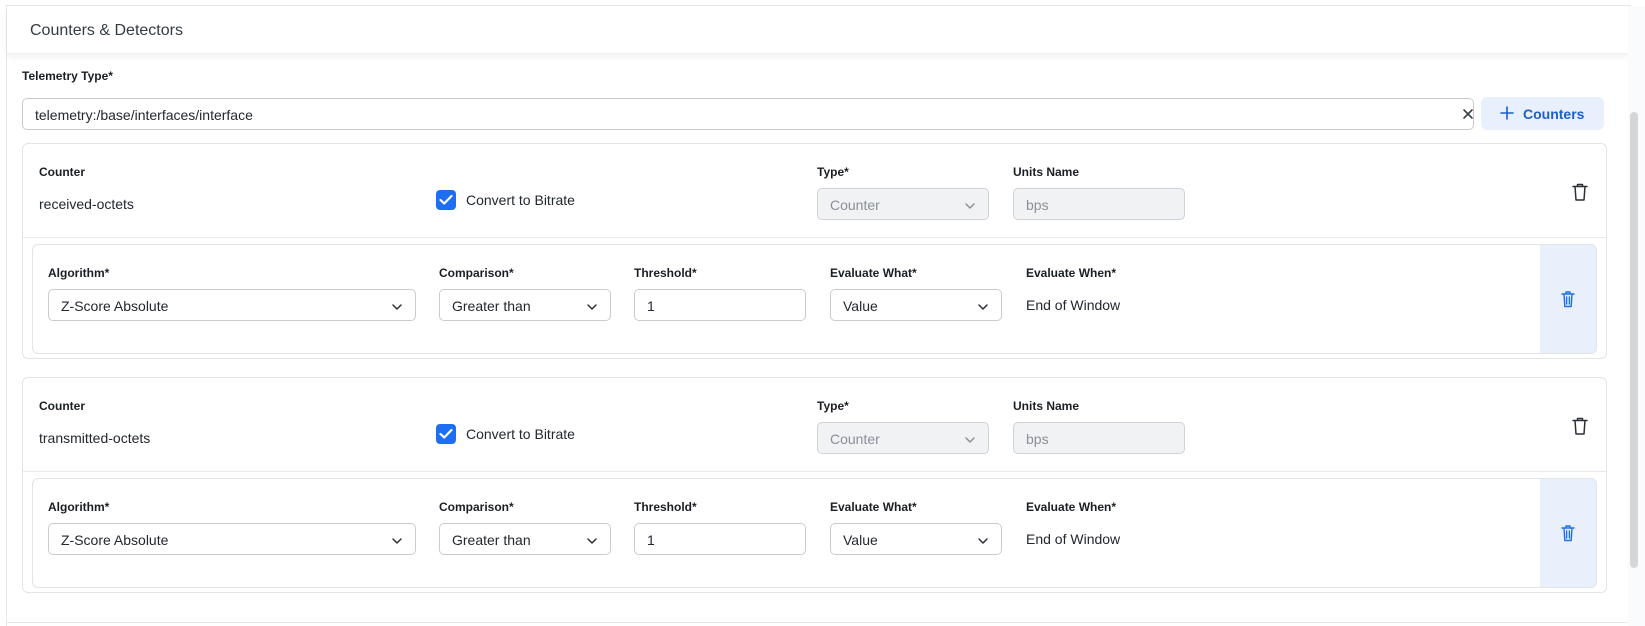  Describe the element at coordinates (6, 315) in the screenshot. I see `left-divider` at that location.